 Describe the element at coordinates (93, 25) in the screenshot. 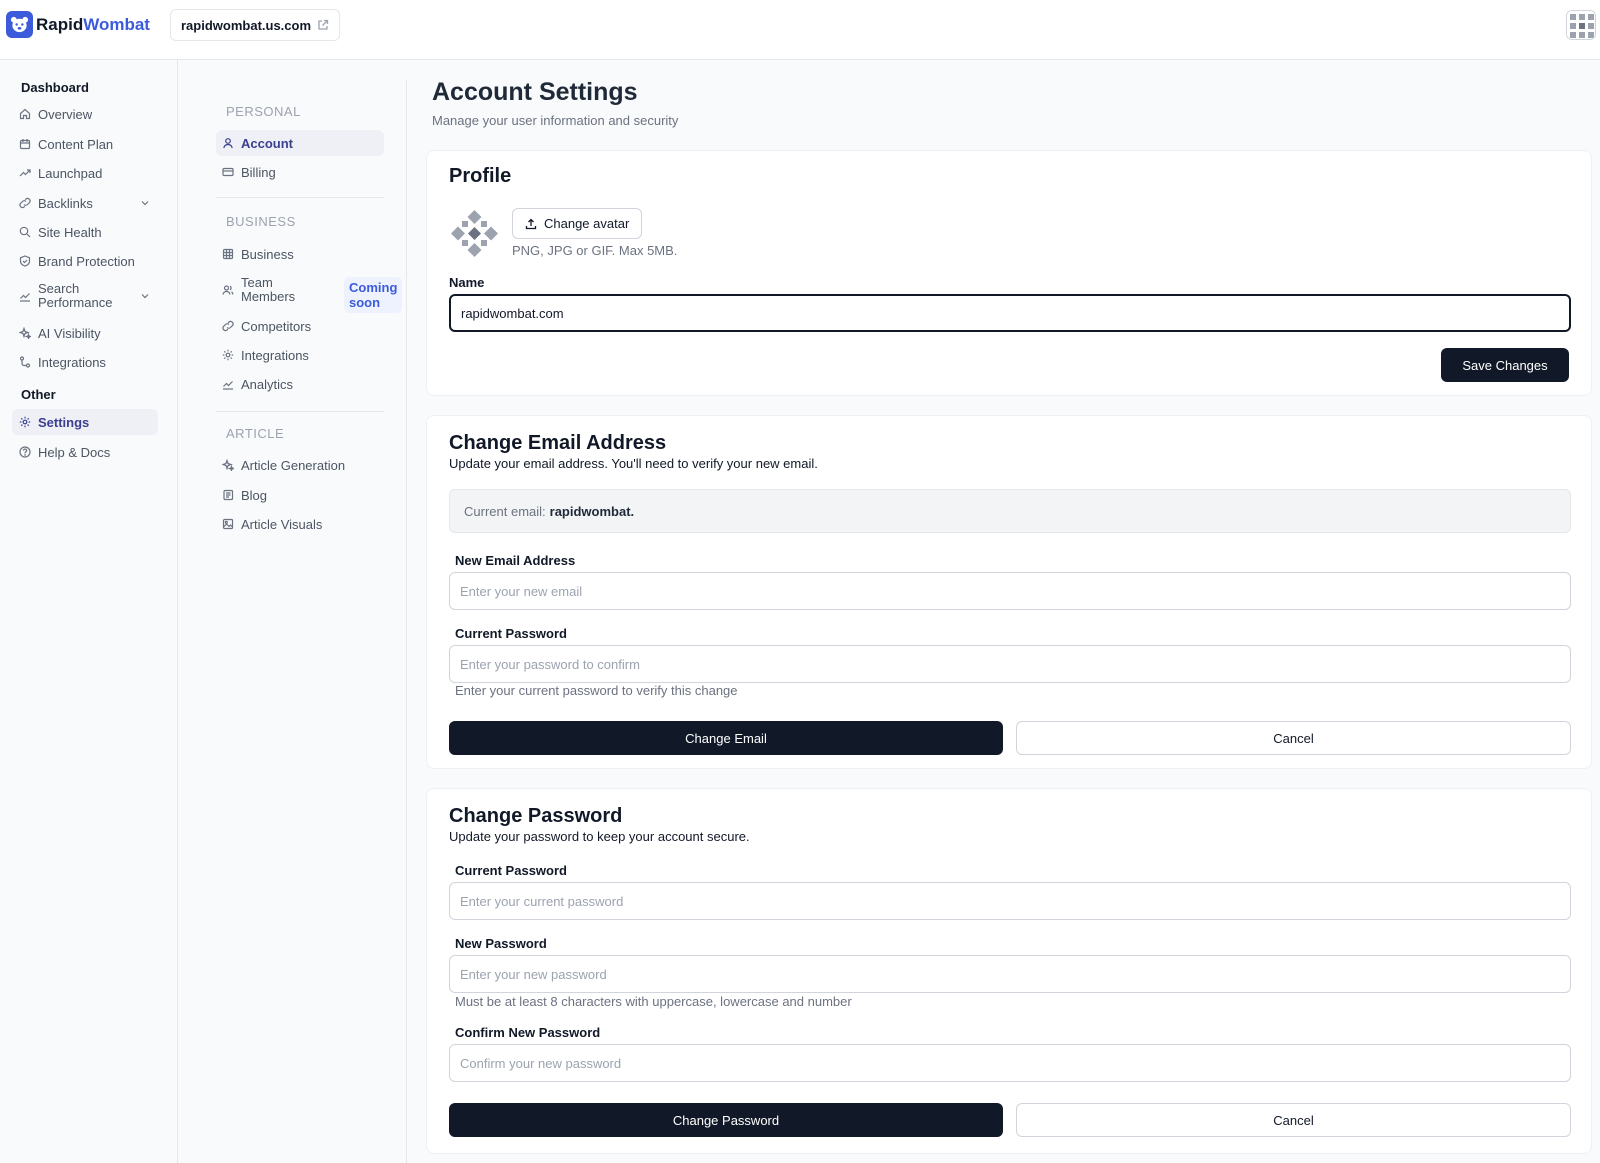

I see `brand-name: RapidWombat` at that location.